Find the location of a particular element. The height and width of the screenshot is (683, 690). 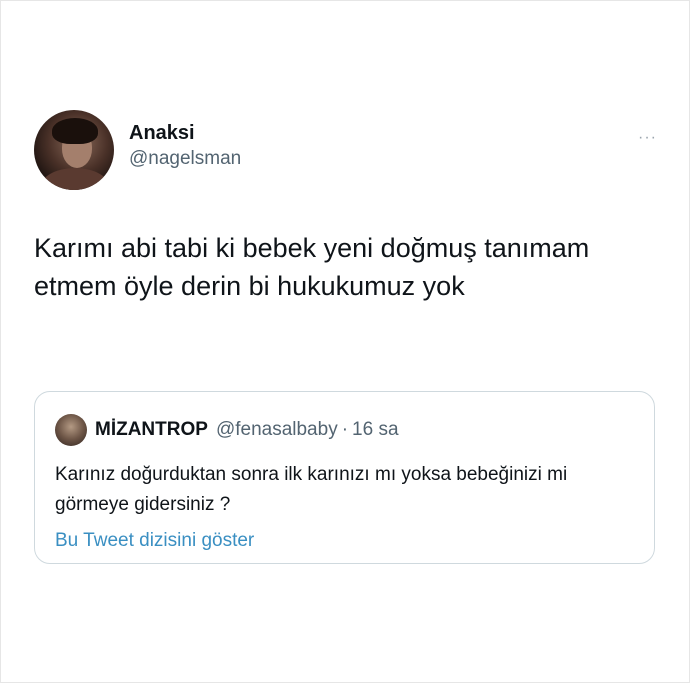

quoted-timestamp: 16 sa is located at coordinates (375, 430).